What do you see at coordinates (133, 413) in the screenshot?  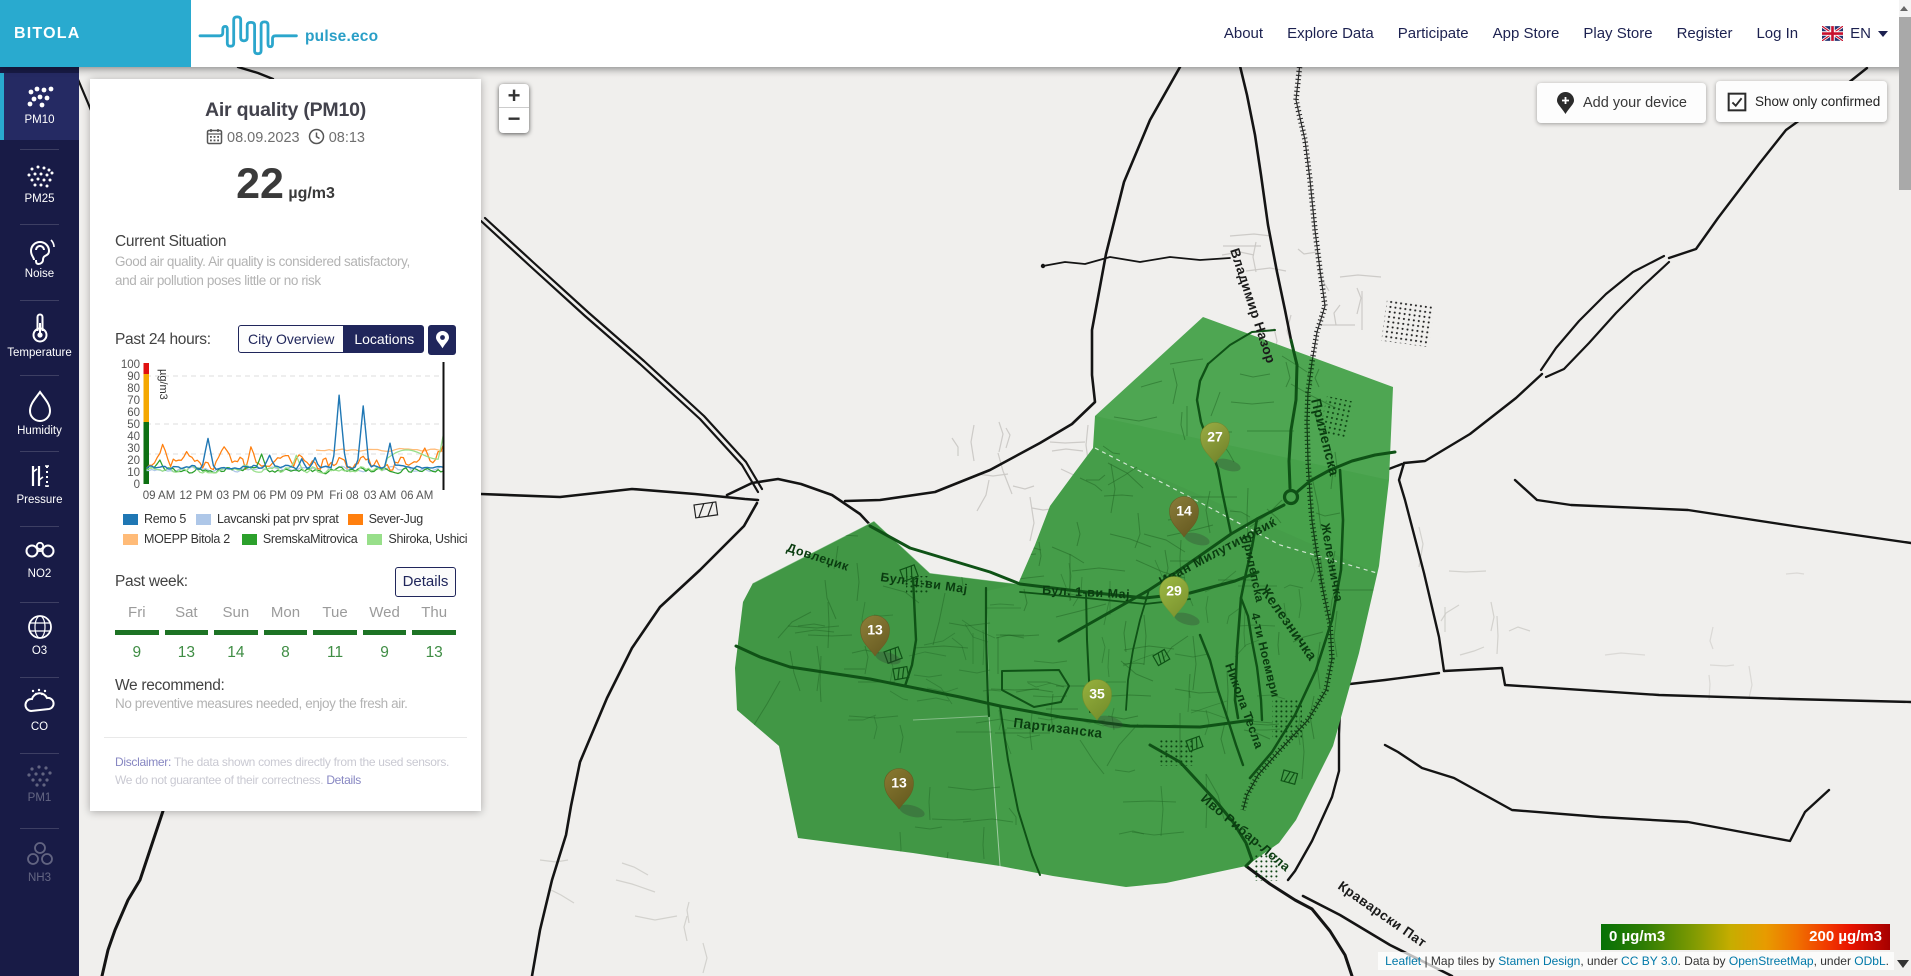 I see `svg-text: 60` at bounding box center [133, 413].